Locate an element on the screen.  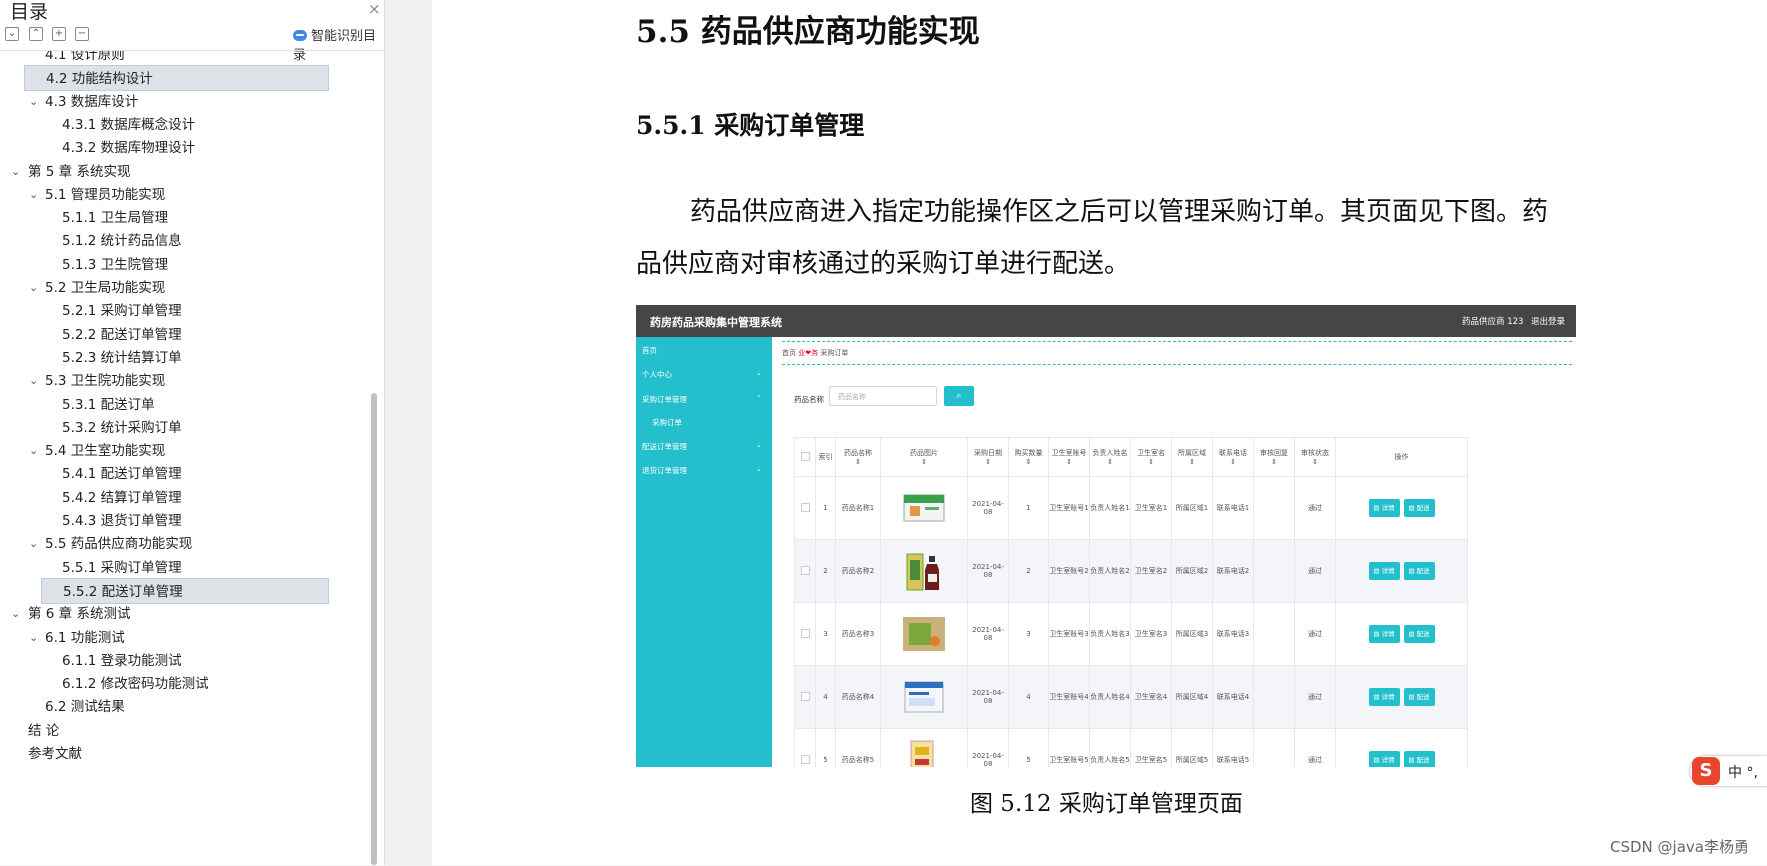
toc-item: 5.4.2 结算订单管理 is located at coordinates (180, 498).